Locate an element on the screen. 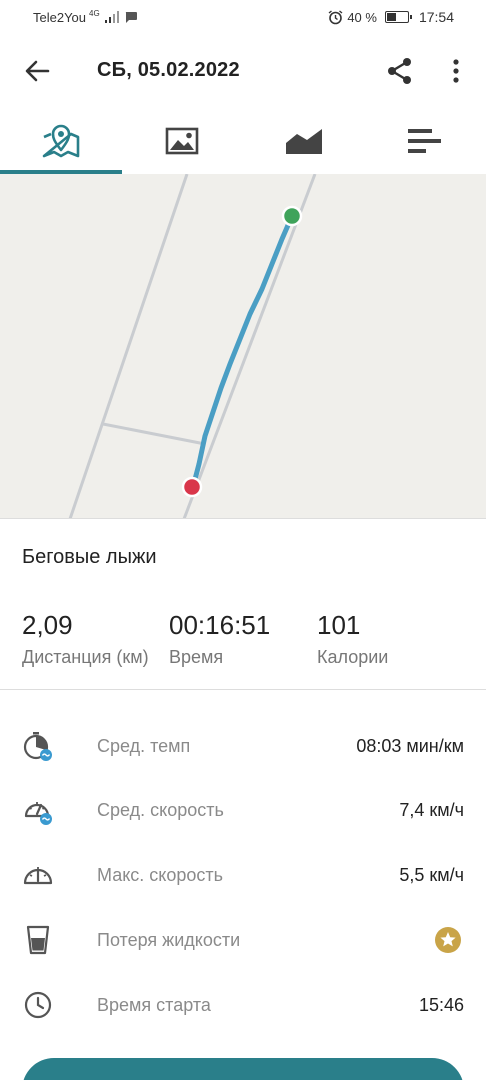 The width and height of the screenshot is (486, 1080). tab-charts is located at coordinates (304, 141).